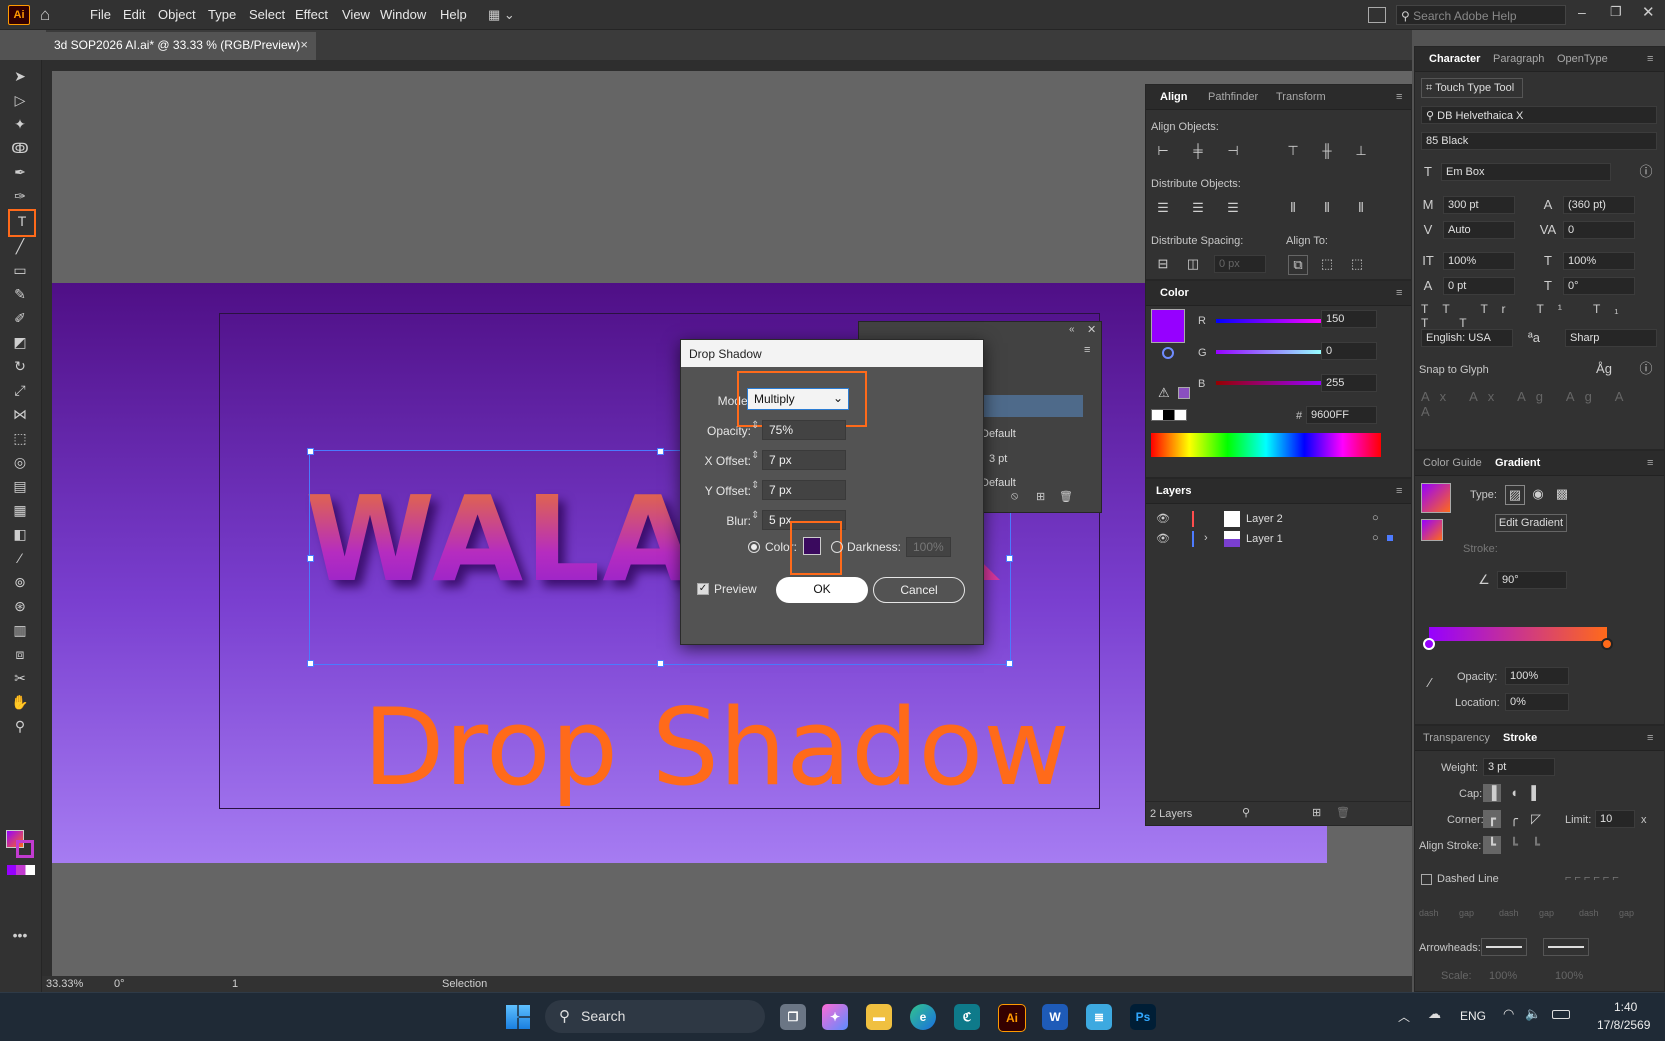  Describe the element at coordinates (20, 366) in the screenshot. I see `rotate-tool-icon: ↻` at that location.